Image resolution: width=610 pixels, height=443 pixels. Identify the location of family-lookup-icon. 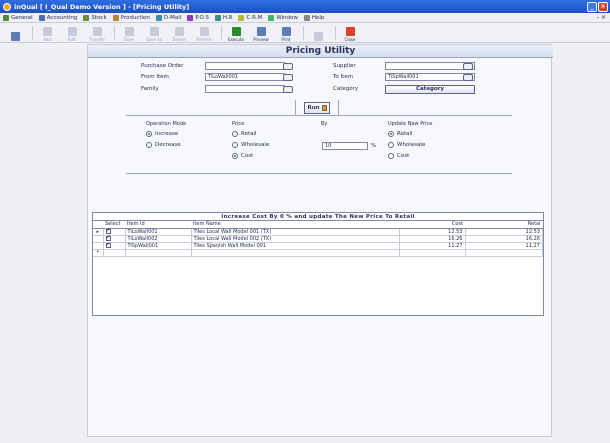
(288, 89).